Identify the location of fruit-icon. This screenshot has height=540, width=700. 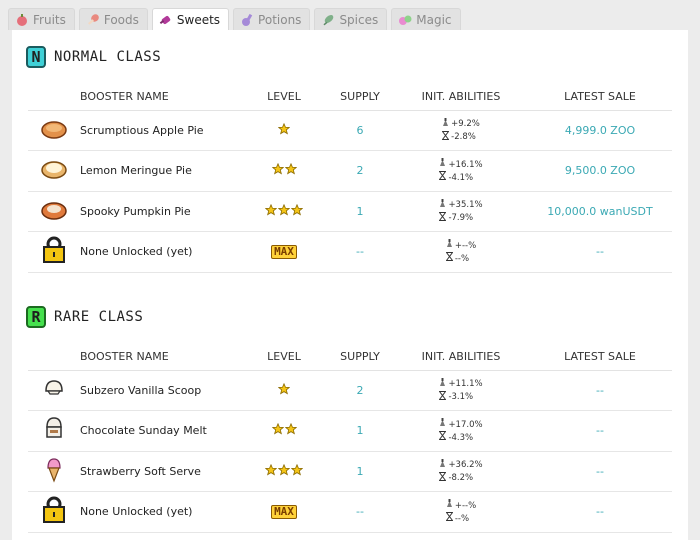
(22, 20).